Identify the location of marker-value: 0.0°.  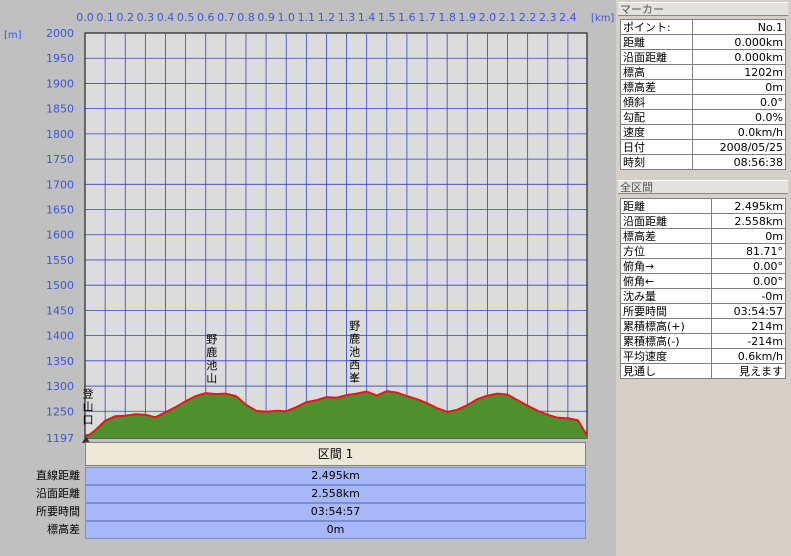
(739, 102).